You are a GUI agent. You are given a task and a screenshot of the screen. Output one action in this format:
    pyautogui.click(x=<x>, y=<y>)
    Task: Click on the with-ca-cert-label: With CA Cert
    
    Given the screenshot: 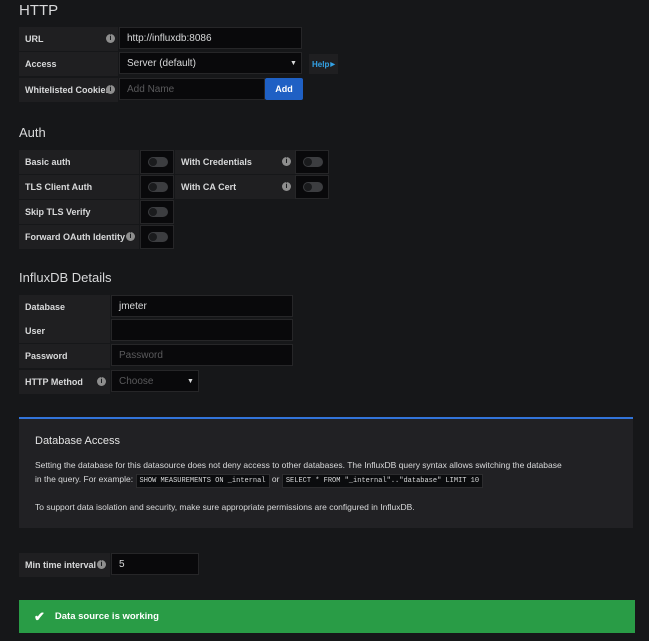 What is the action you would take?
    pyautogui.click(x=235, y=187)
    